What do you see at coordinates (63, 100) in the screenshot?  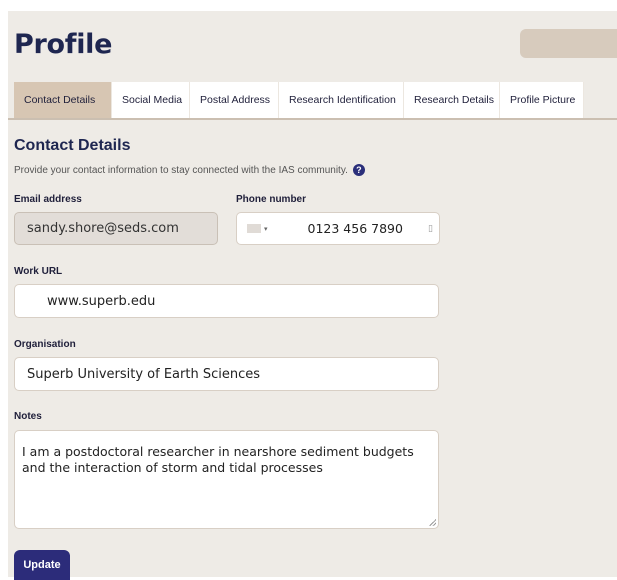 I see `tab-contact-details: Contact Details` at bounding box center [63, 100].